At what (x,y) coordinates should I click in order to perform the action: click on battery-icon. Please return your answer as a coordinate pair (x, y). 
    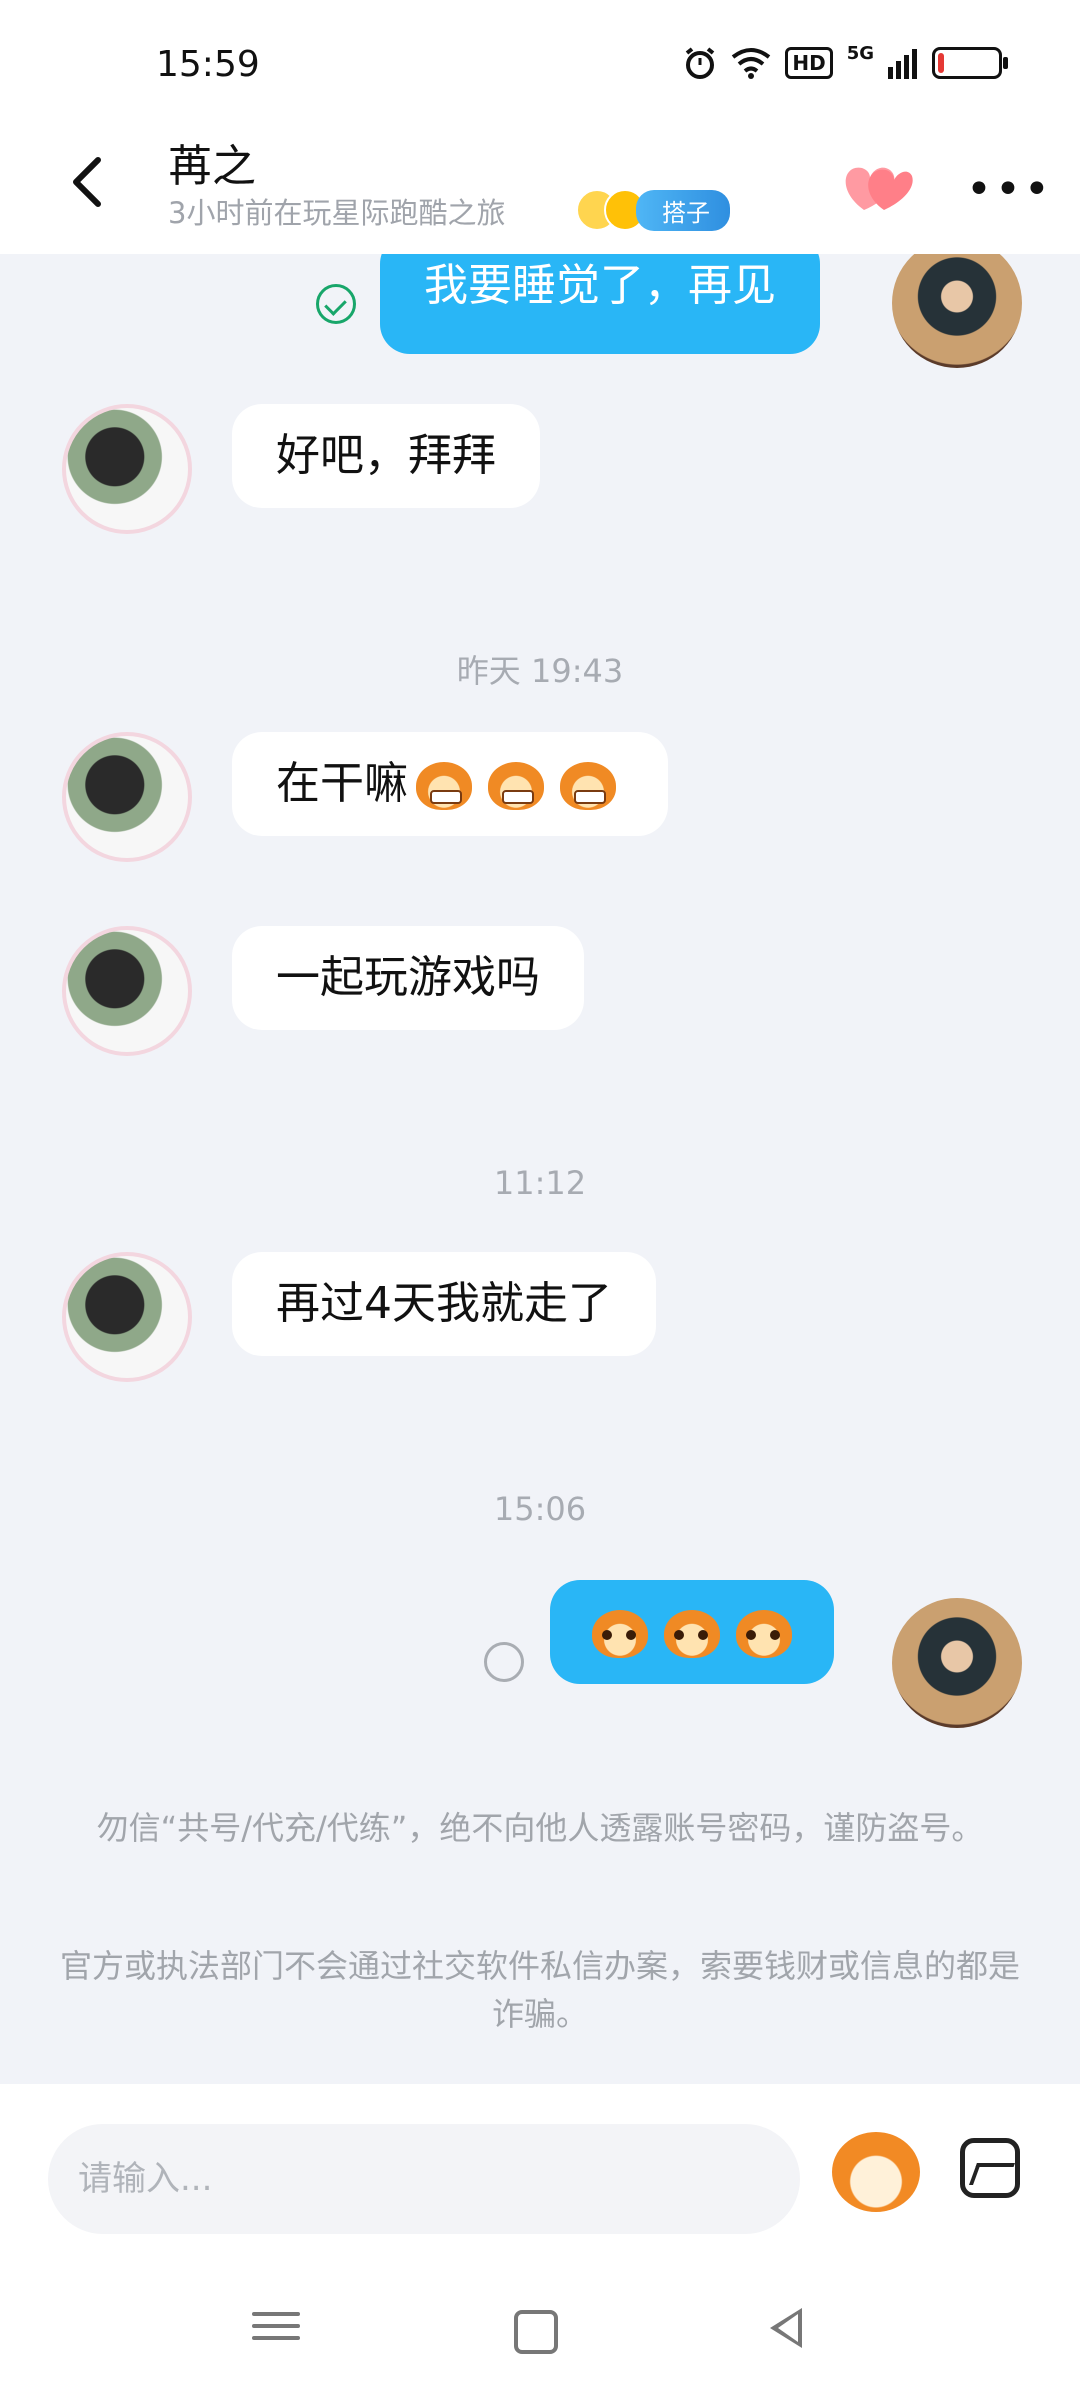
    Looking at the image, I should click on (970, 63).